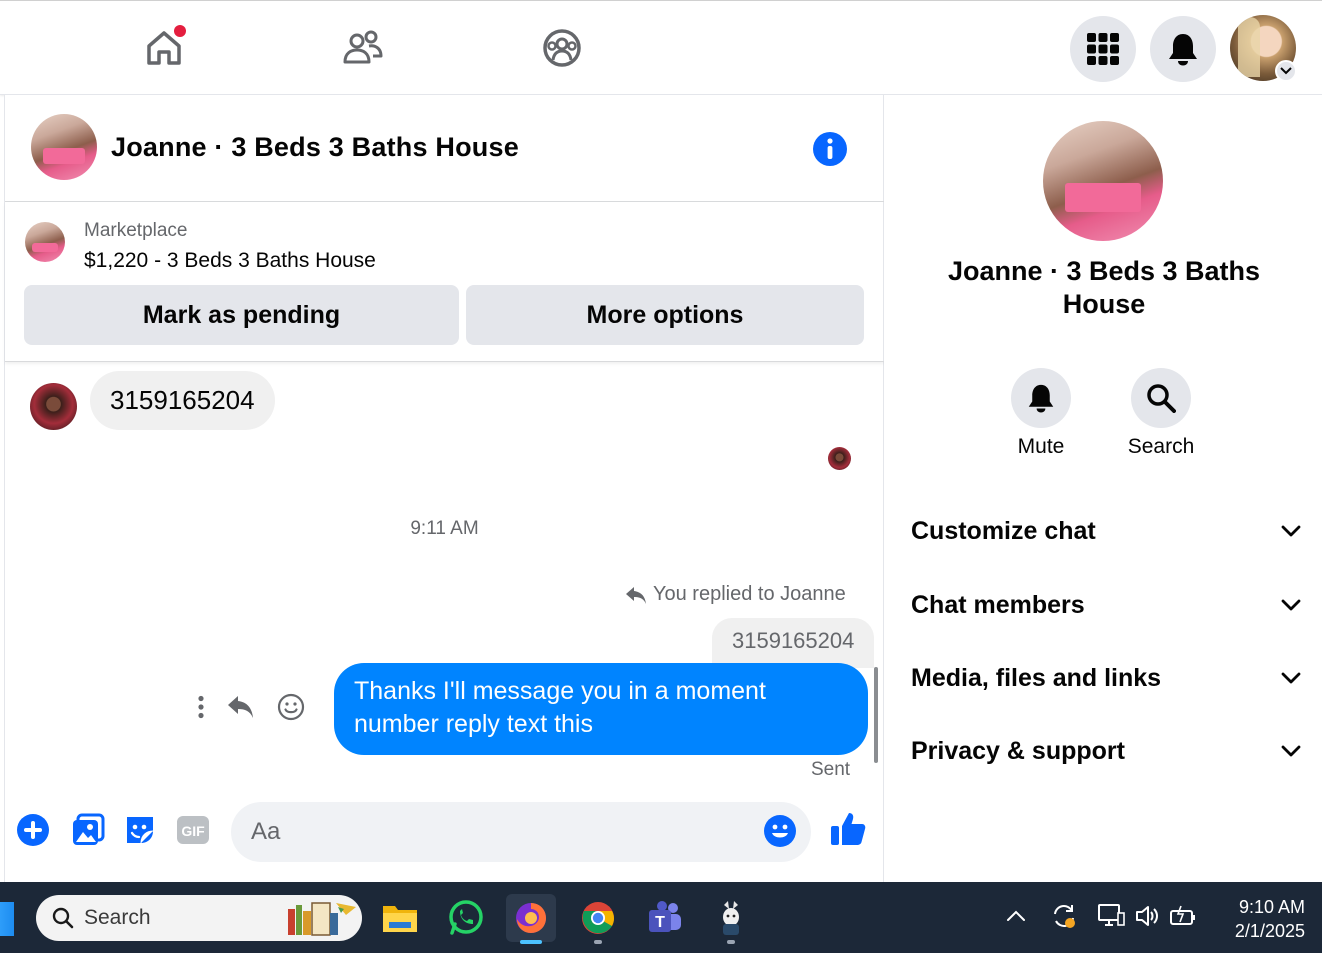  I want to click on thumbs-up-icon, so click(848, 829).